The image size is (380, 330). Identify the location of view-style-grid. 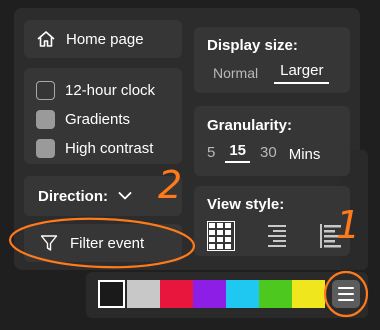
(221, 236).